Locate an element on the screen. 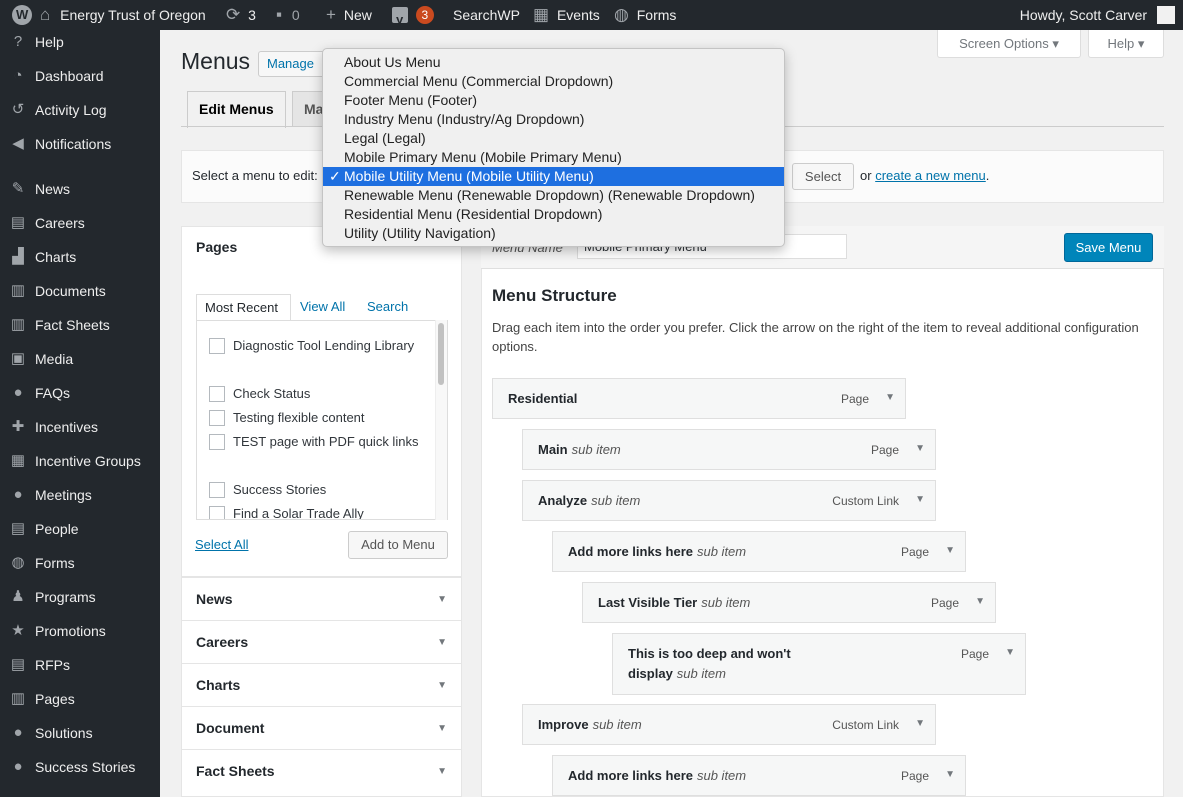 This screenshot has width=1183, height=797. sidebar-item-documents: ▥ Documents is located at coordinates (80, 291).